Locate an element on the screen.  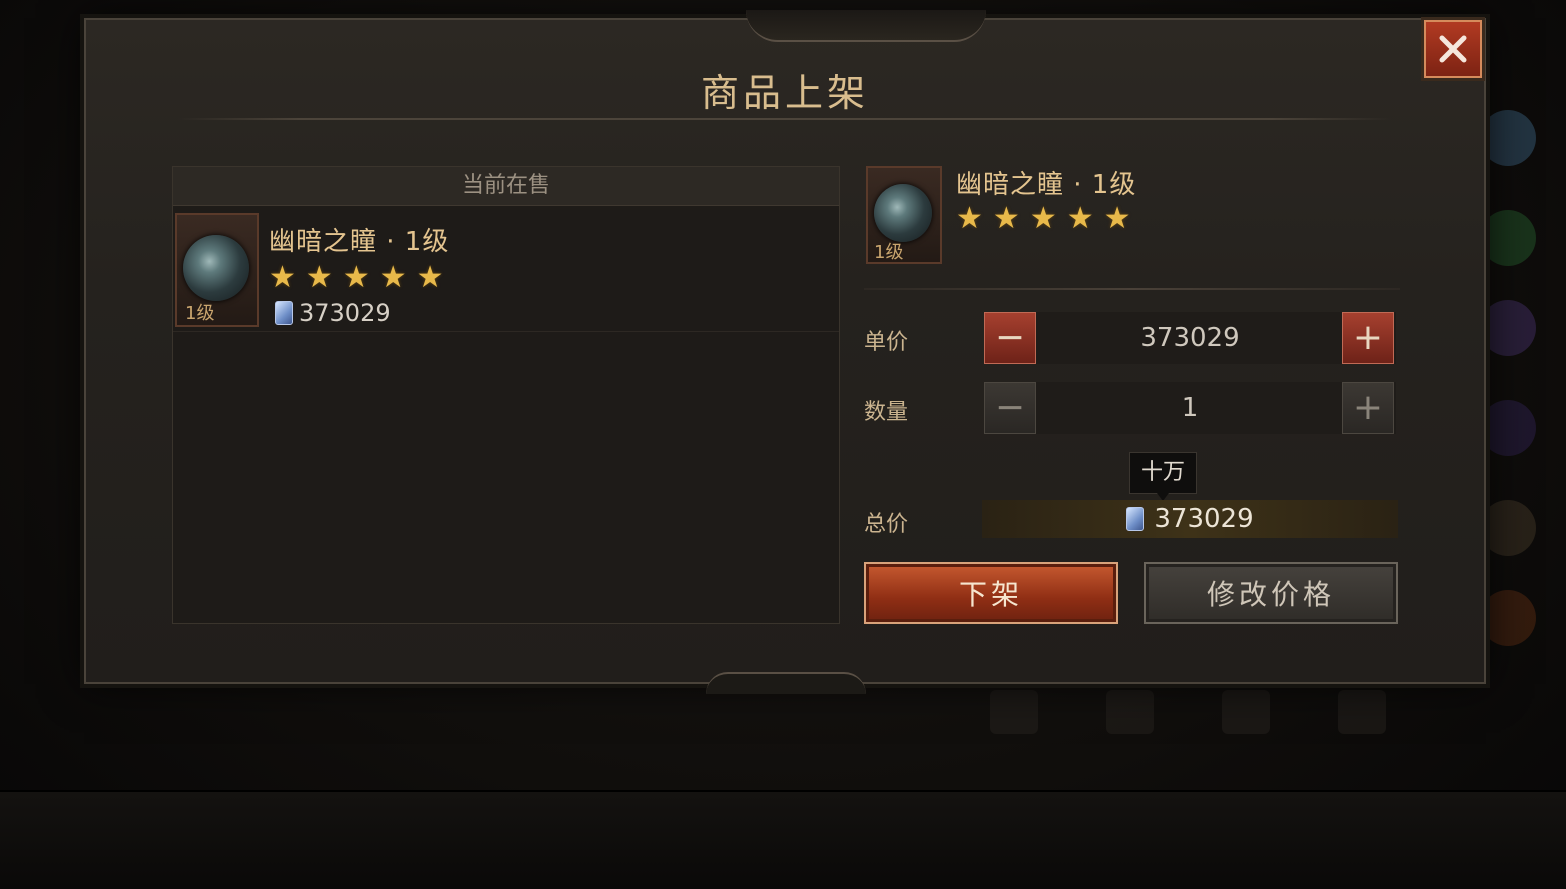
total-price-bar: 373029 is located at coordinates (1190, 519).